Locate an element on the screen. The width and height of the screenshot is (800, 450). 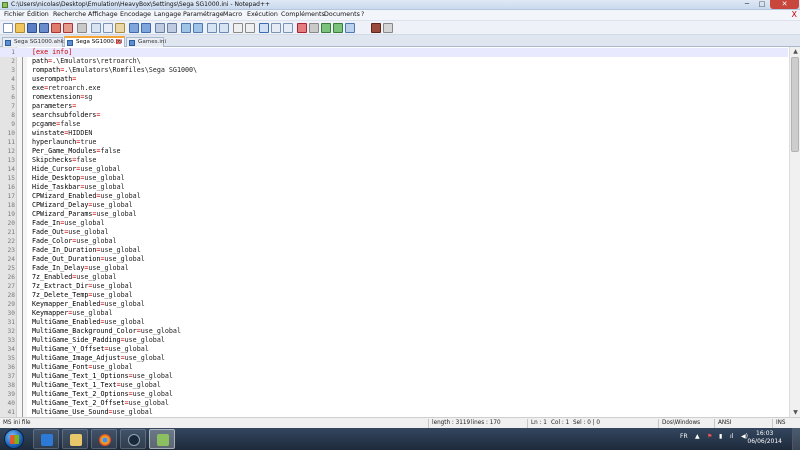
open-file-icon is located at coordinates (20, 28).